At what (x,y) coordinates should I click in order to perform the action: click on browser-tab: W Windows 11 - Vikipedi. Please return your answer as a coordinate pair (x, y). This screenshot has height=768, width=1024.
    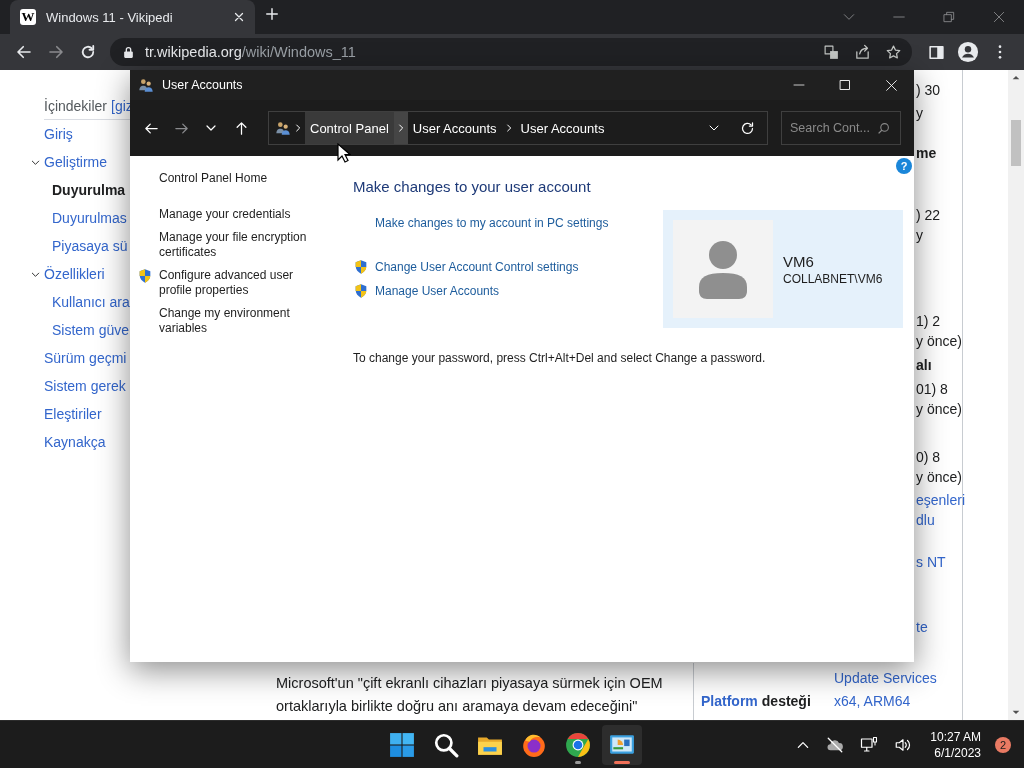
    Looking at the image, I should click on (132, 17).